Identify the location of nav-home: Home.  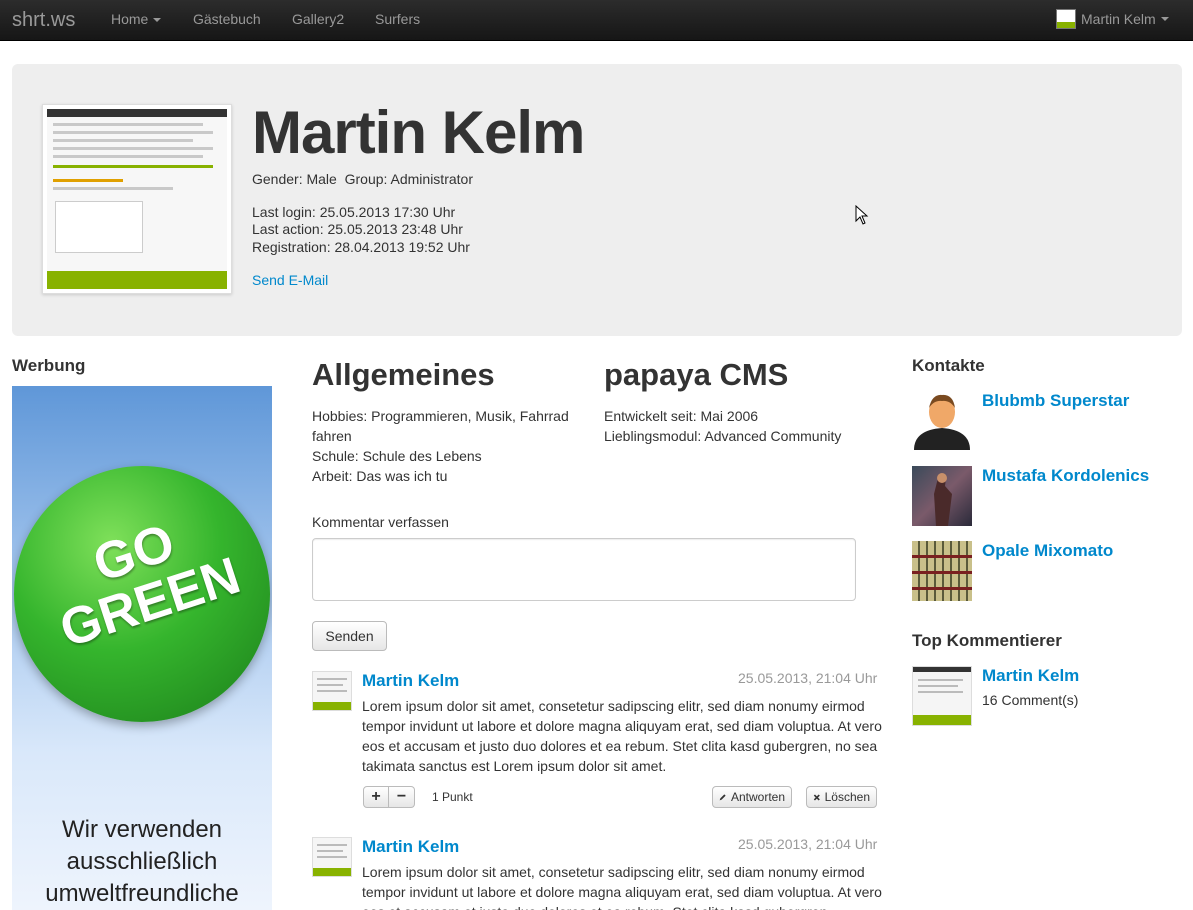
(136, 19).